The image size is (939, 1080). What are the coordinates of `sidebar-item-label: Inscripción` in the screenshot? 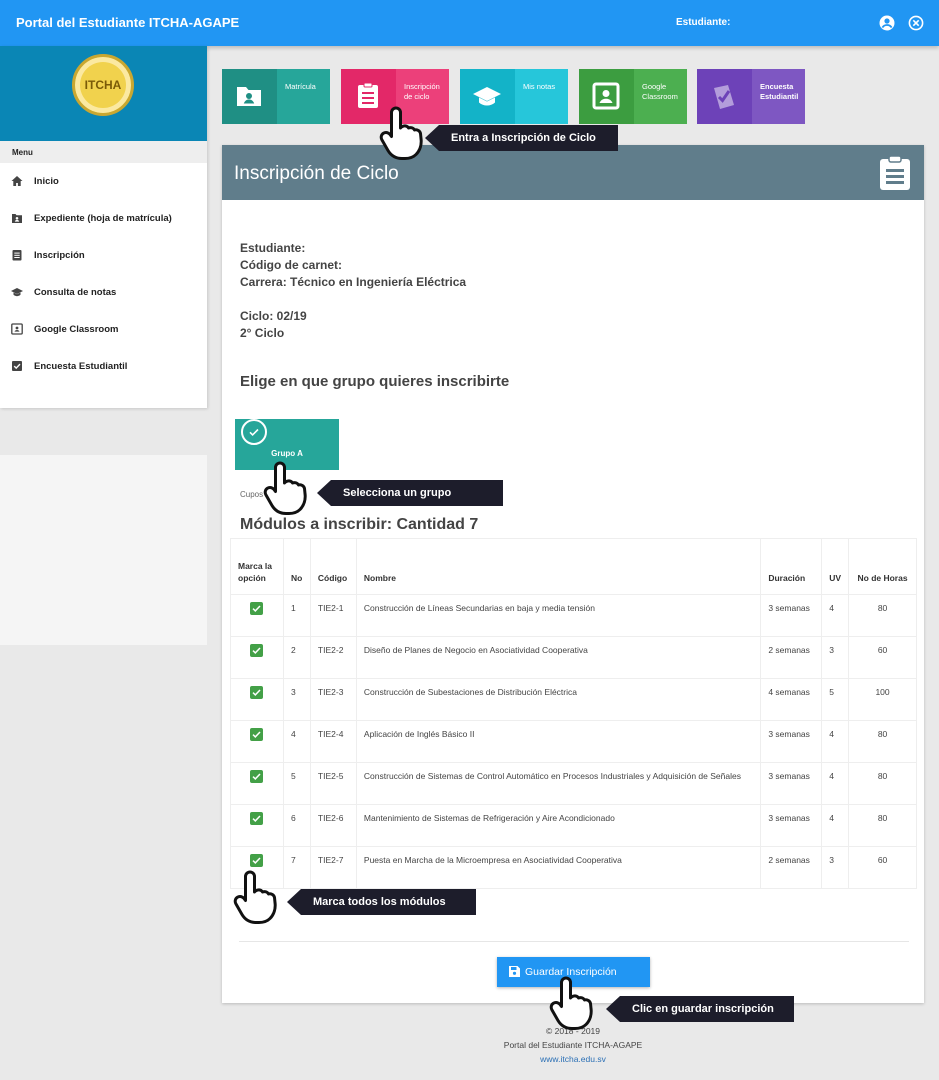 It's located at (59, 255).